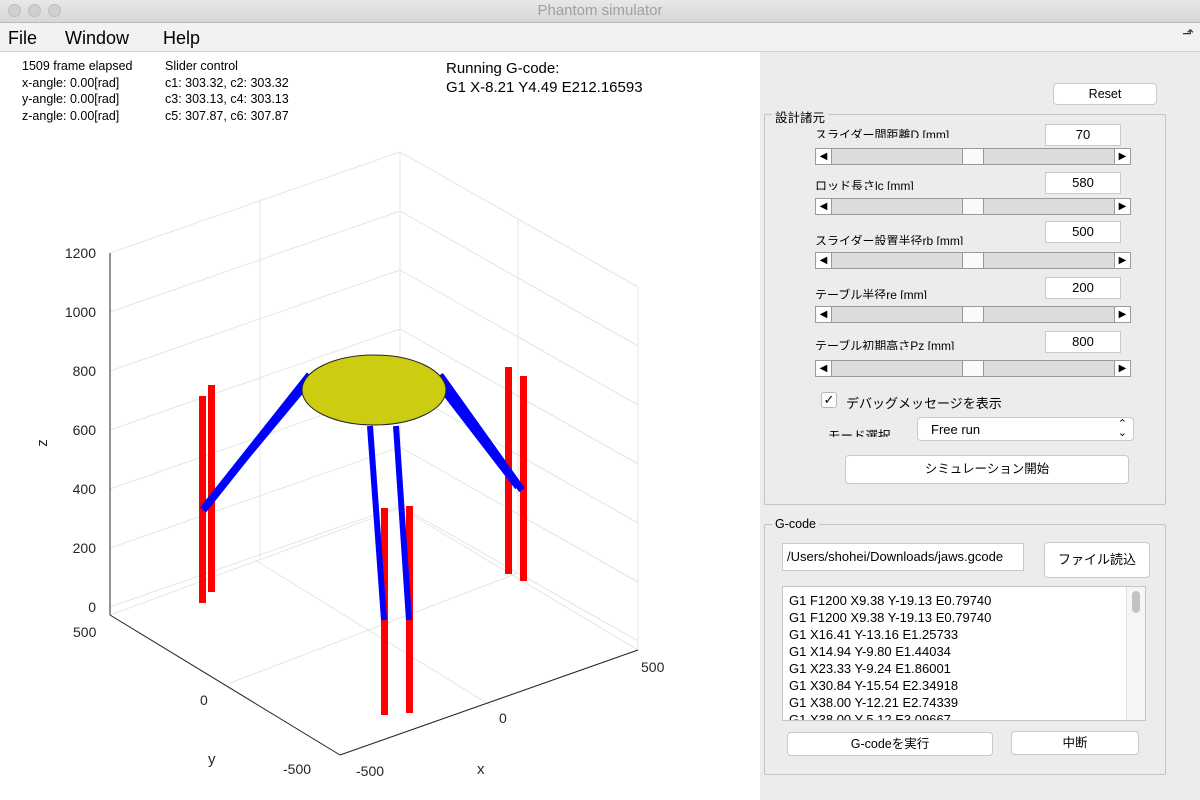  I want to click on mode-label: モード選択, so click(859, 433).